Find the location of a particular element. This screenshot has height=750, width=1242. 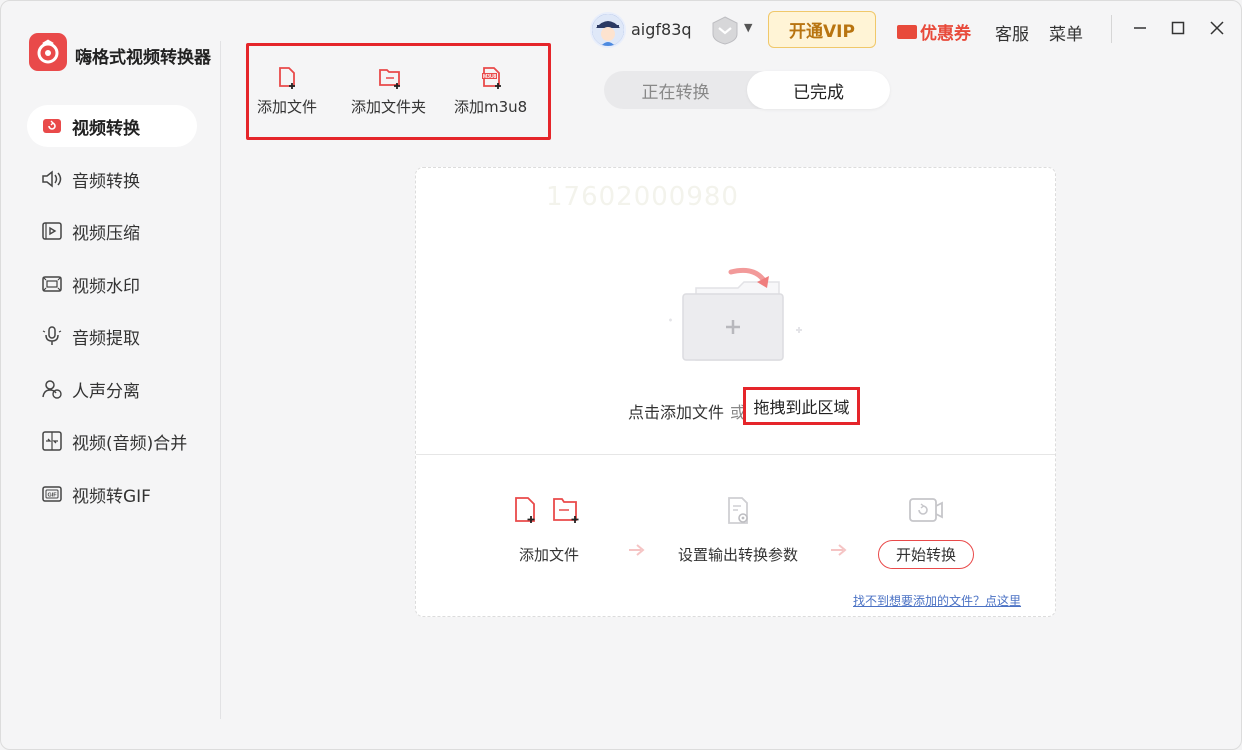

step-add-file-label: 添加文件 is located at coordinates (548, 555).